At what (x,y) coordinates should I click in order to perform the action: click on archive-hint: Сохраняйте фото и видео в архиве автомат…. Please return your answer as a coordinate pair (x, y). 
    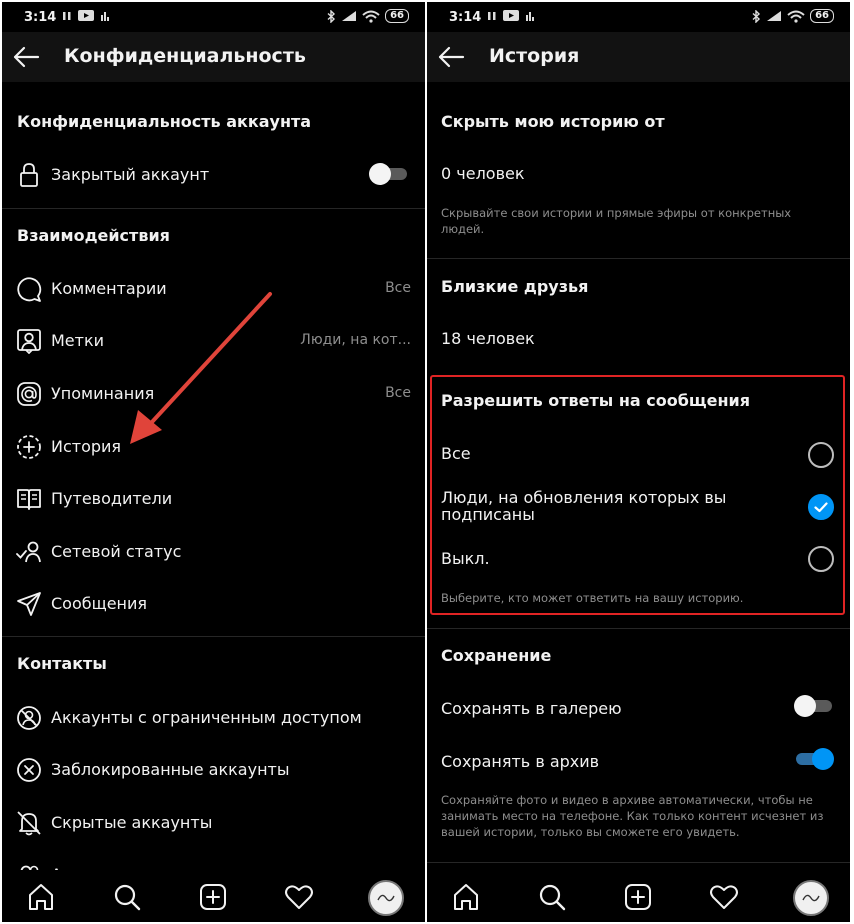
    Looking at the image, I should click on (632, 816).